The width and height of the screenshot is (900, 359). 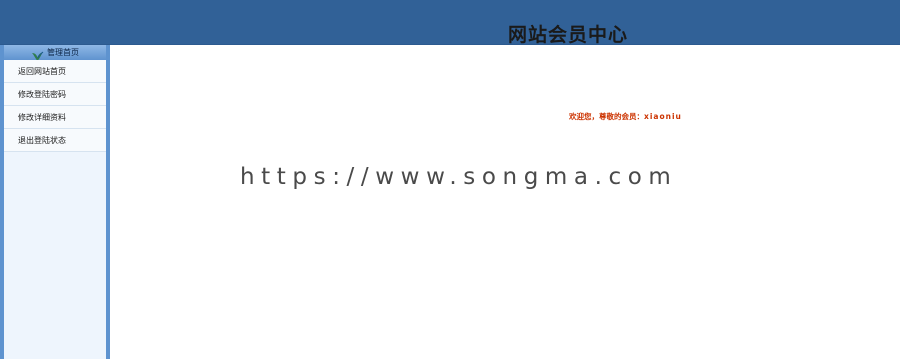 I want to click on page-title: 网站会员中心, so click(x=568, y=35).